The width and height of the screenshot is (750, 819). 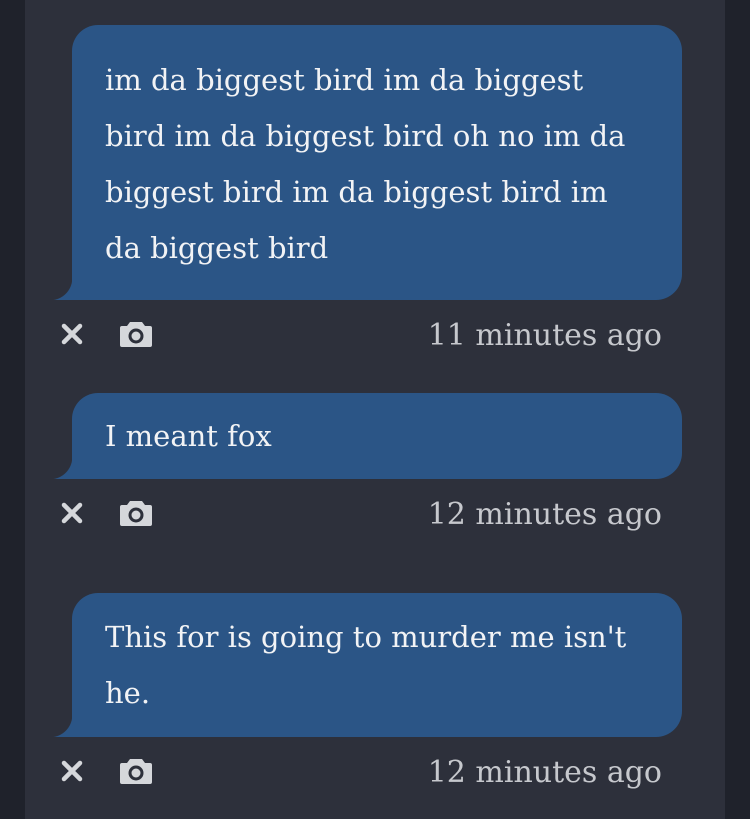 I want to click on message-meta: 11 minutes ago, so click(x=366, y=340).